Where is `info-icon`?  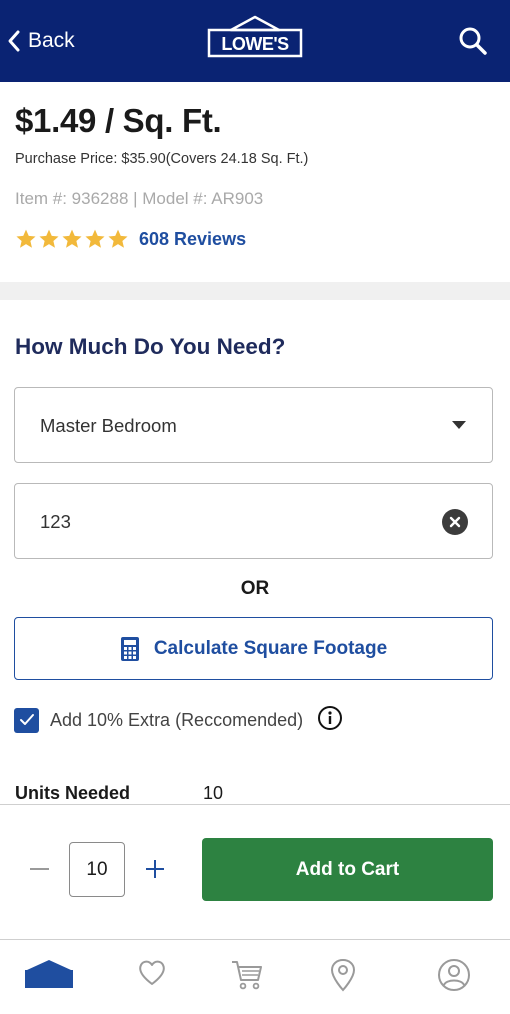
info-icon is located at coordinates (330, 717).